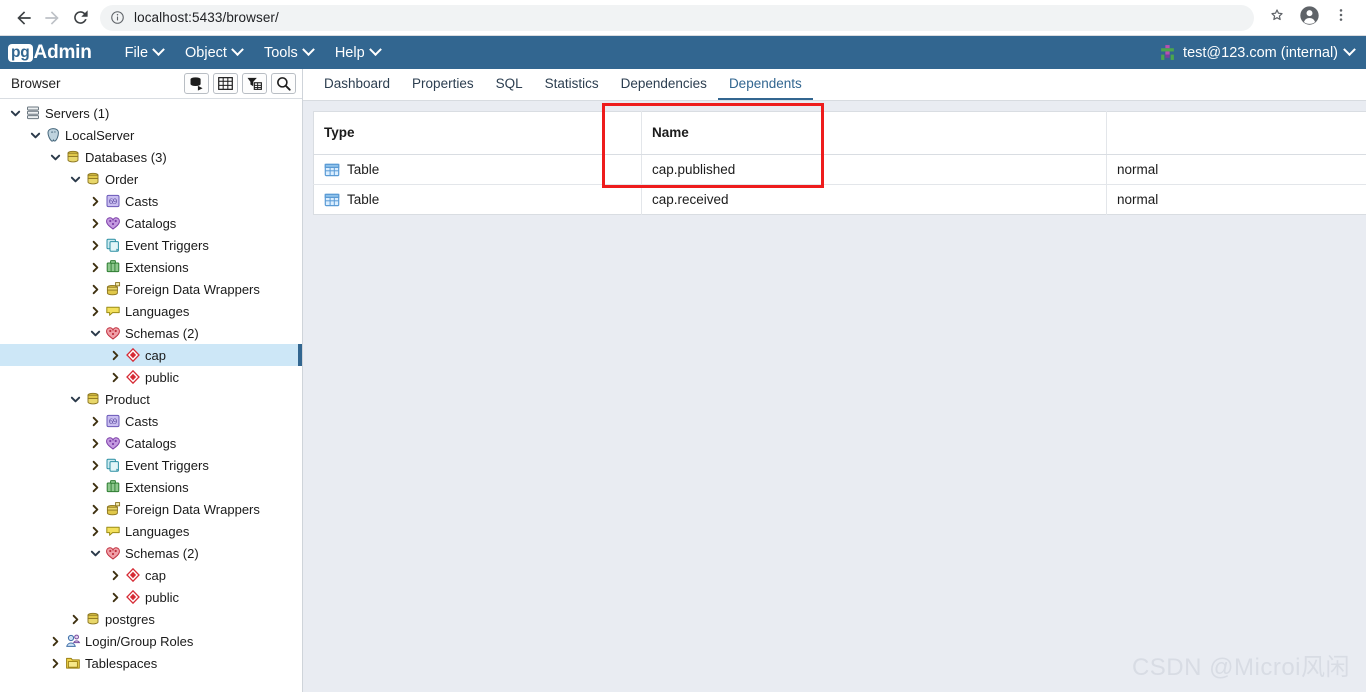  I want to click on star-icon, so click(1277, 17).